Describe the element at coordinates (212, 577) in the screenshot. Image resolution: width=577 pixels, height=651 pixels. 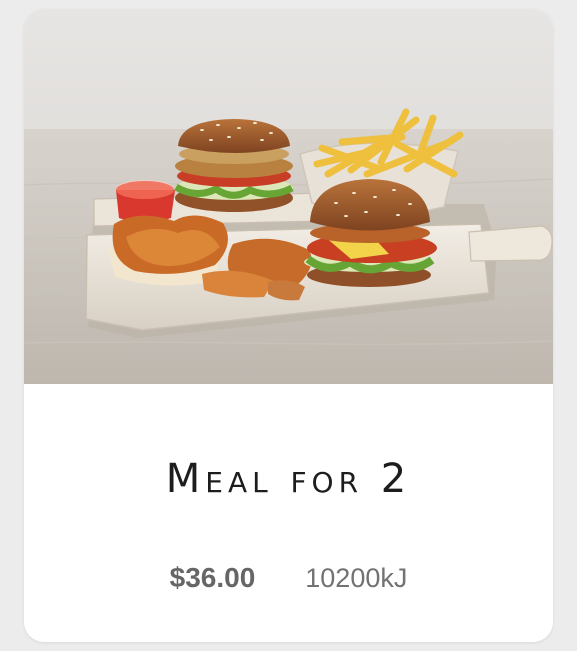
I see `price: $36.00` at that location.